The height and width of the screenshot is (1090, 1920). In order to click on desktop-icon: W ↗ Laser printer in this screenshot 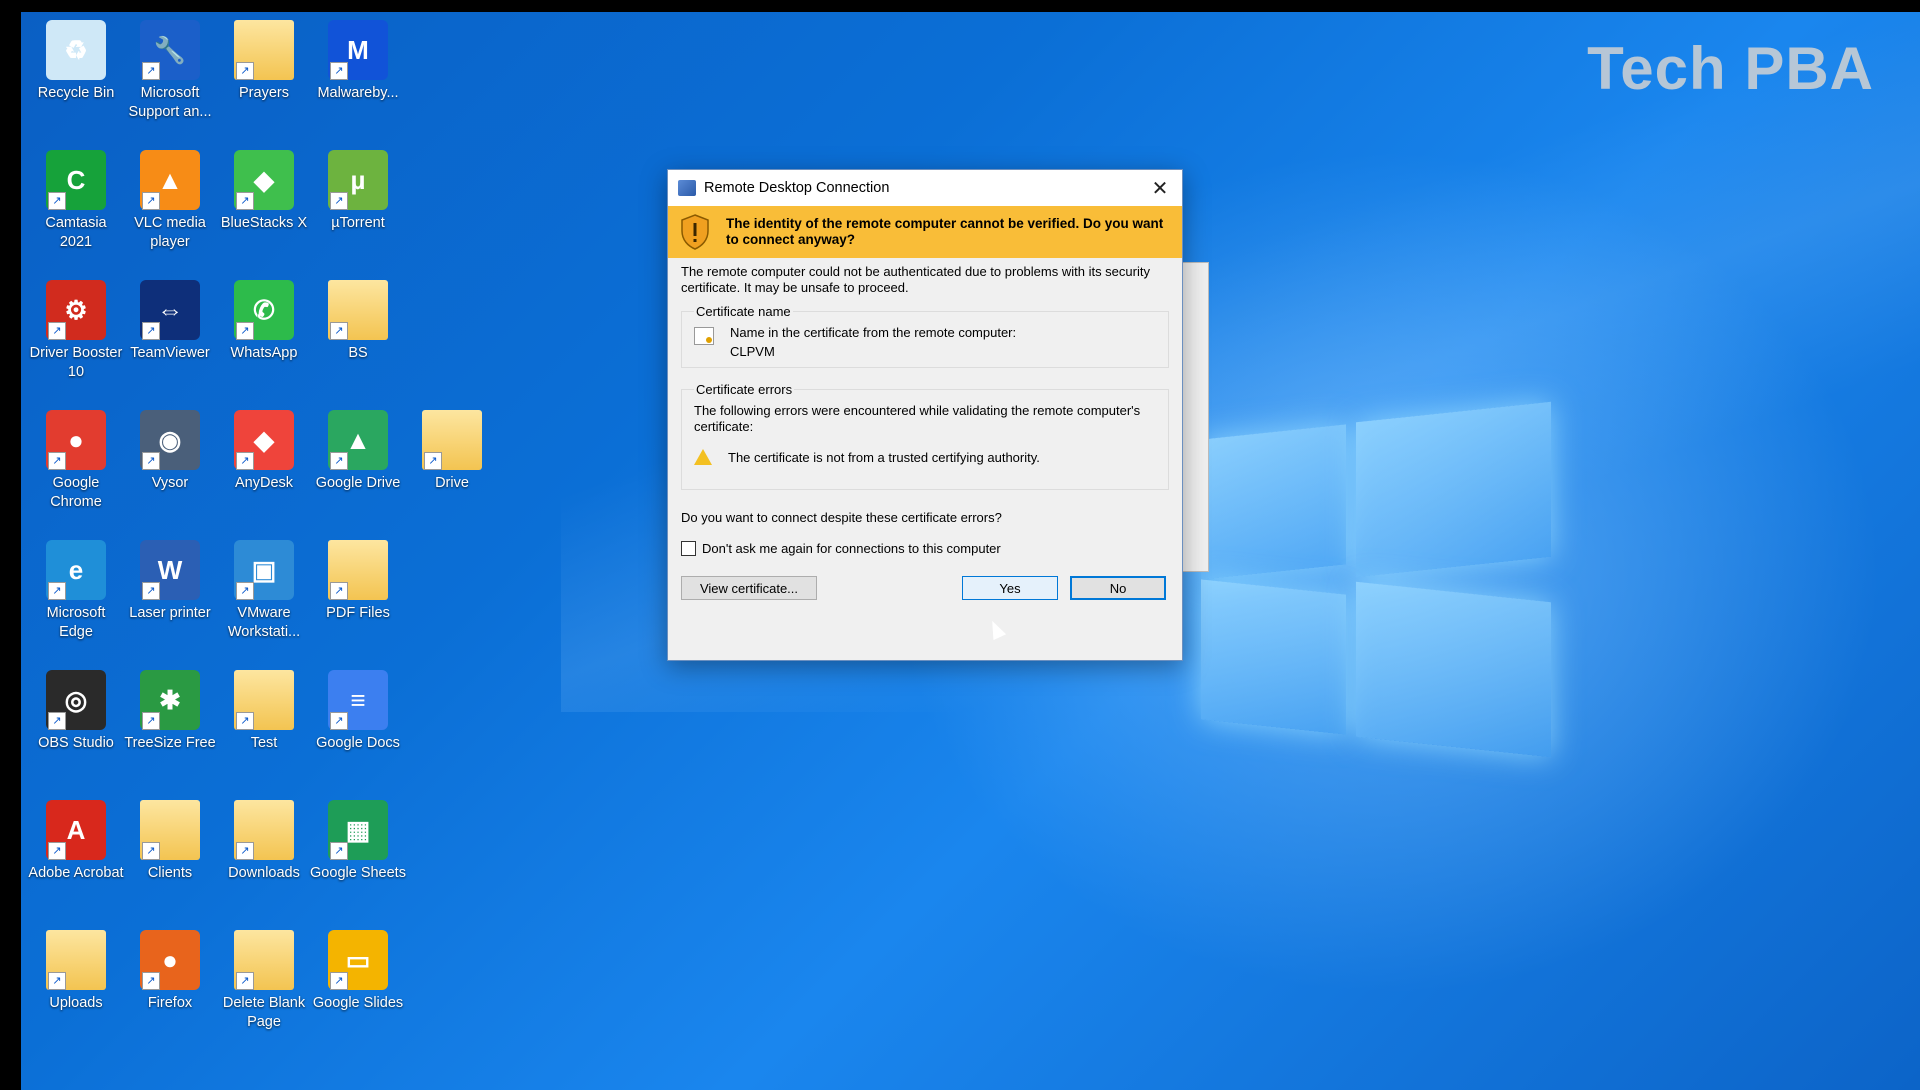, I will do `click(170, 581)`.